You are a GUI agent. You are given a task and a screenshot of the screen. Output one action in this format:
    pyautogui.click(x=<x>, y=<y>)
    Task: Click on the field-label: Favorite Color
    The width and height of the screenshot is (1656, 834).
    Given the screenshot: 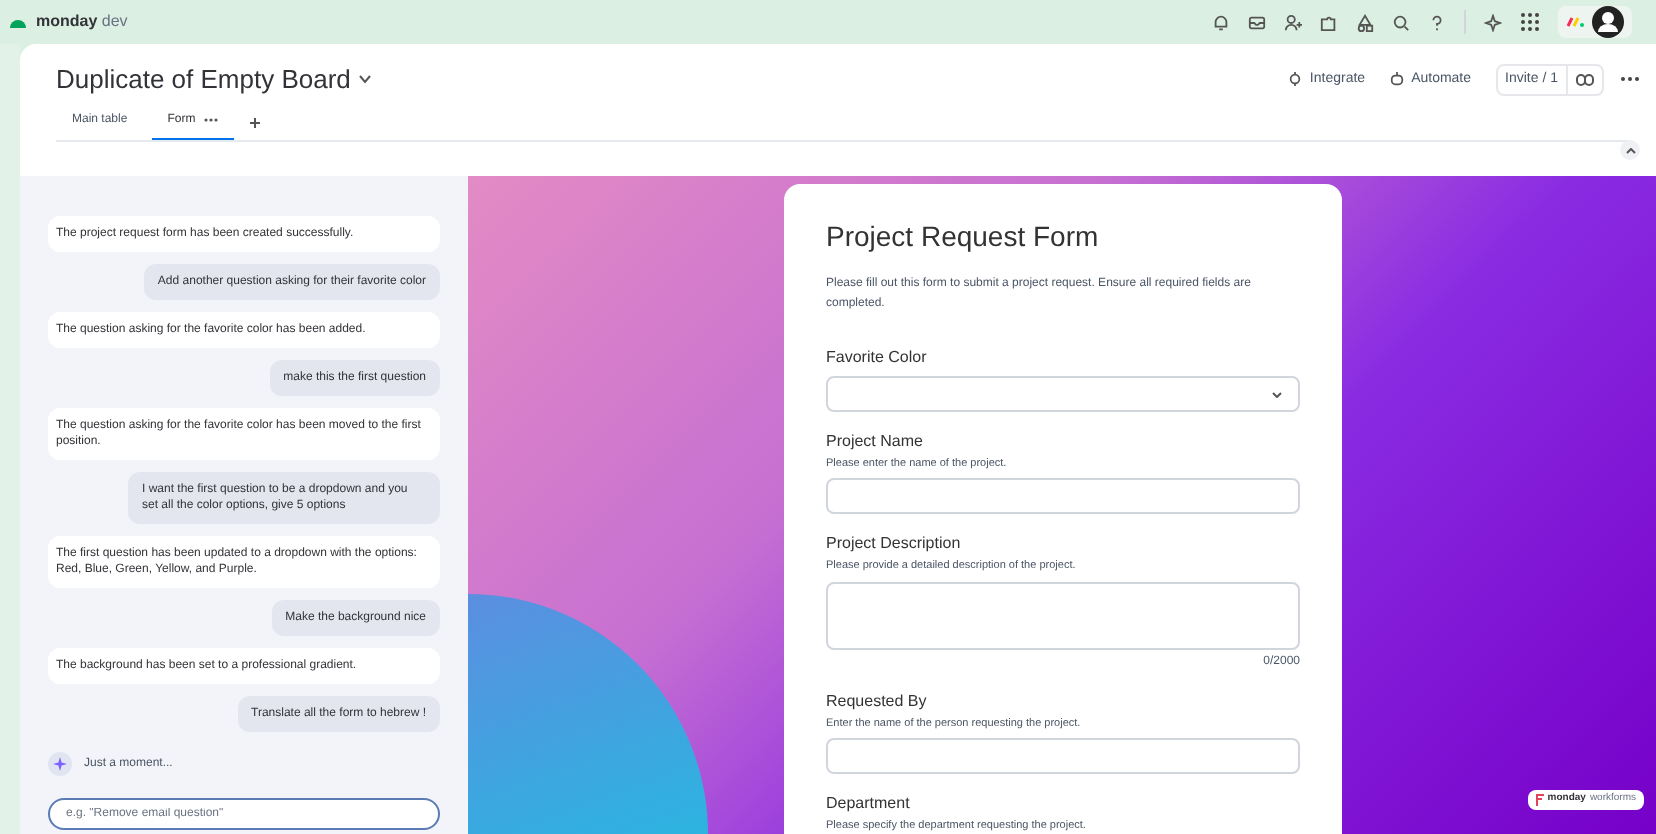 What is the action you would take?
    pyautogui.click(x=877, y=358)
    